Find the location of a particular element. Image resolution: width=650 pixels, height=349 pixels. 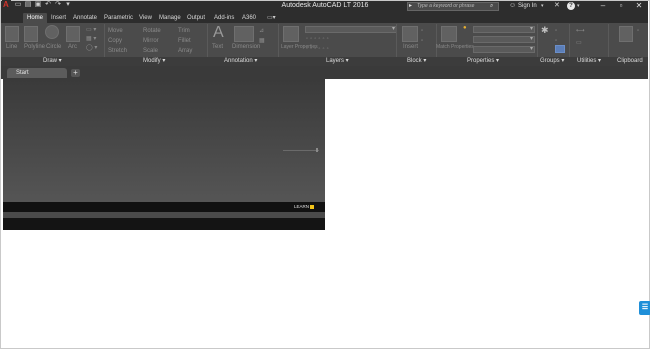

color-dropdown is located at coordinates (504, 29).